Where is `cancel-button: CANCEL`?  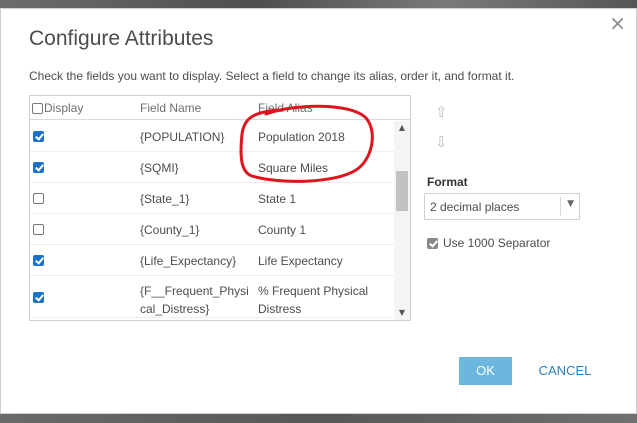
cancel-button: CANCEL is located at coordinates (565, 371).